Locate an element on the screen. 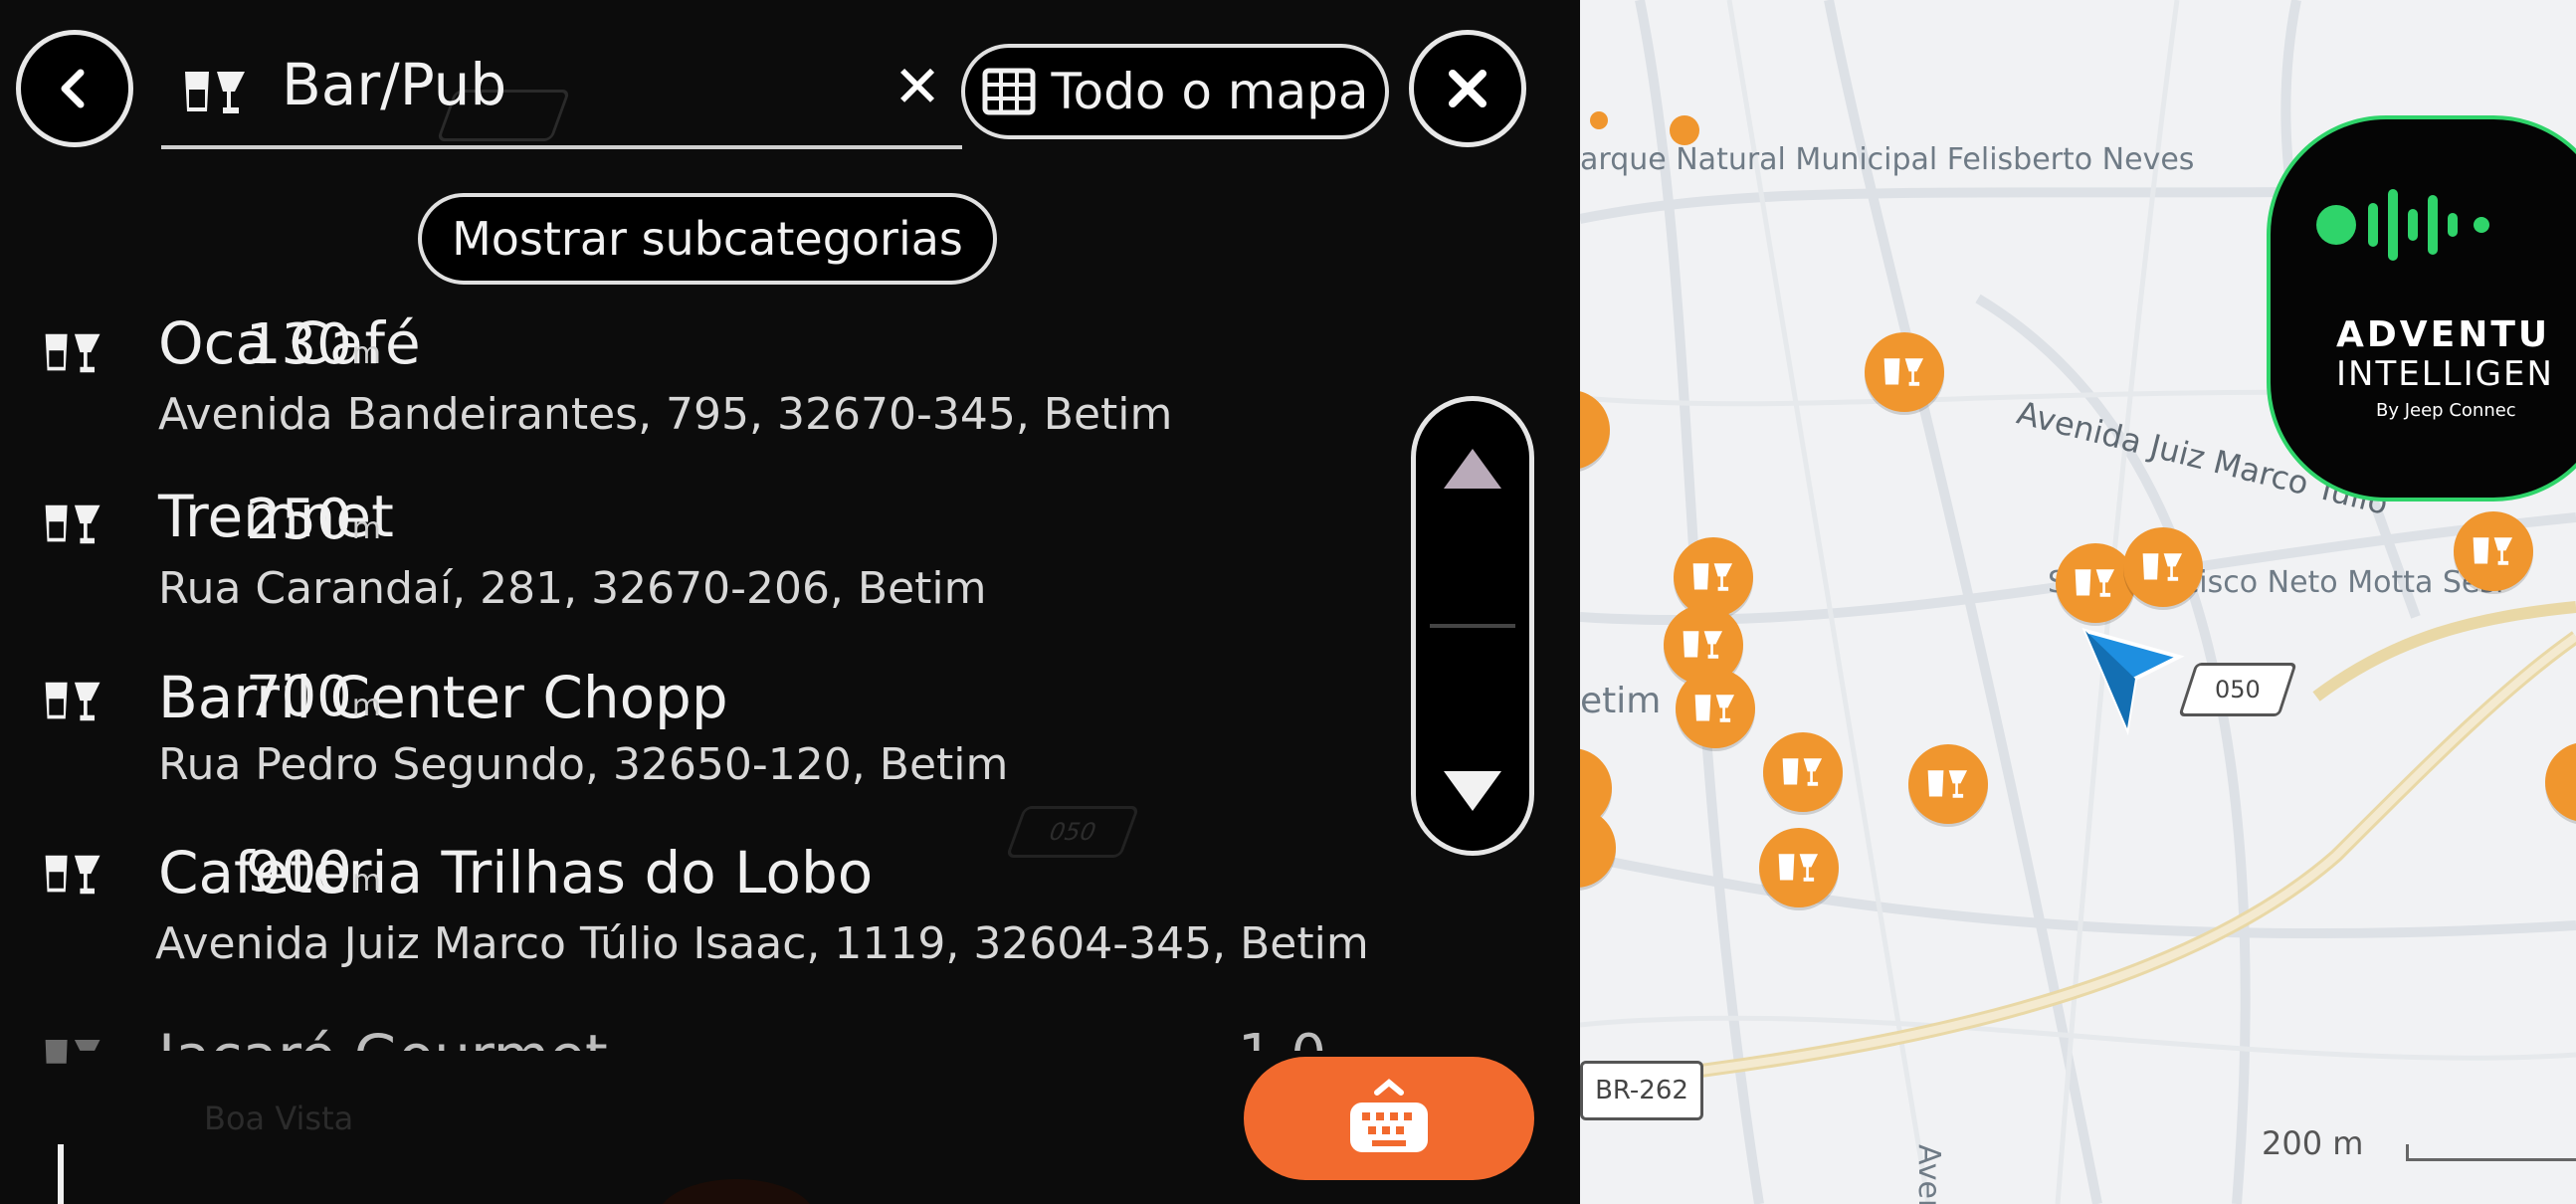 Image resolution: width=2576 pixels, height=1204 pixels. triangle-down-icon is located at coordinates (1472, 791).